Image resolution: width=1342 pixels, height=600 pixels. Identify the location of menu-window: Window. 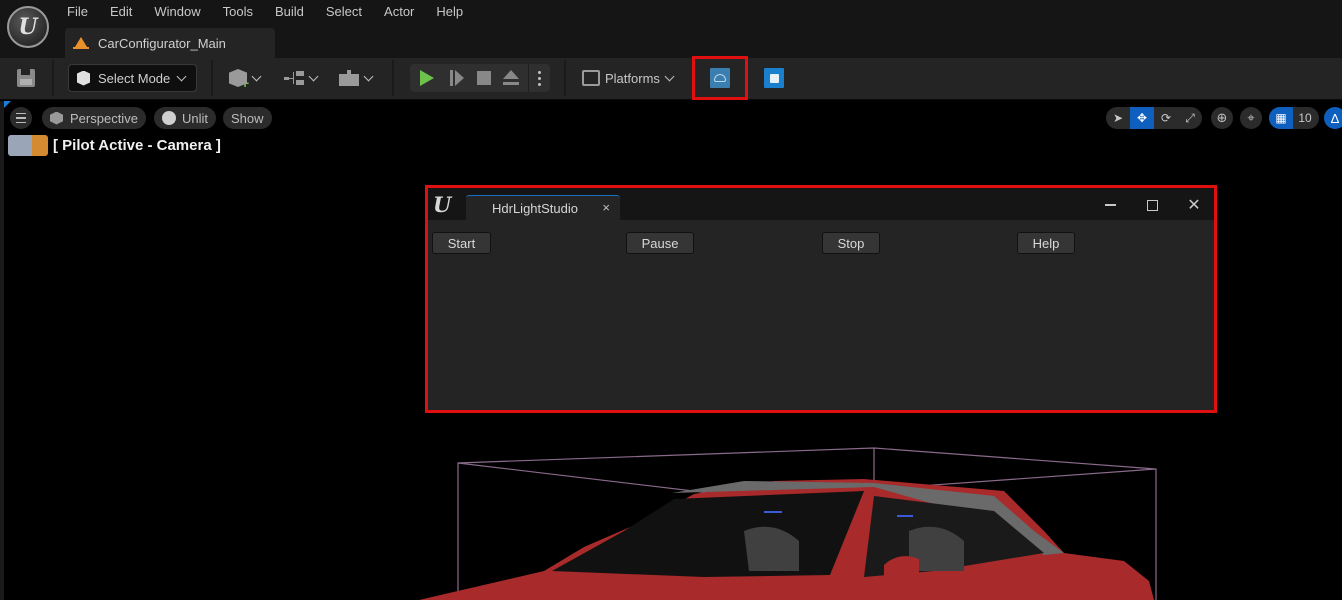
(181, 12).